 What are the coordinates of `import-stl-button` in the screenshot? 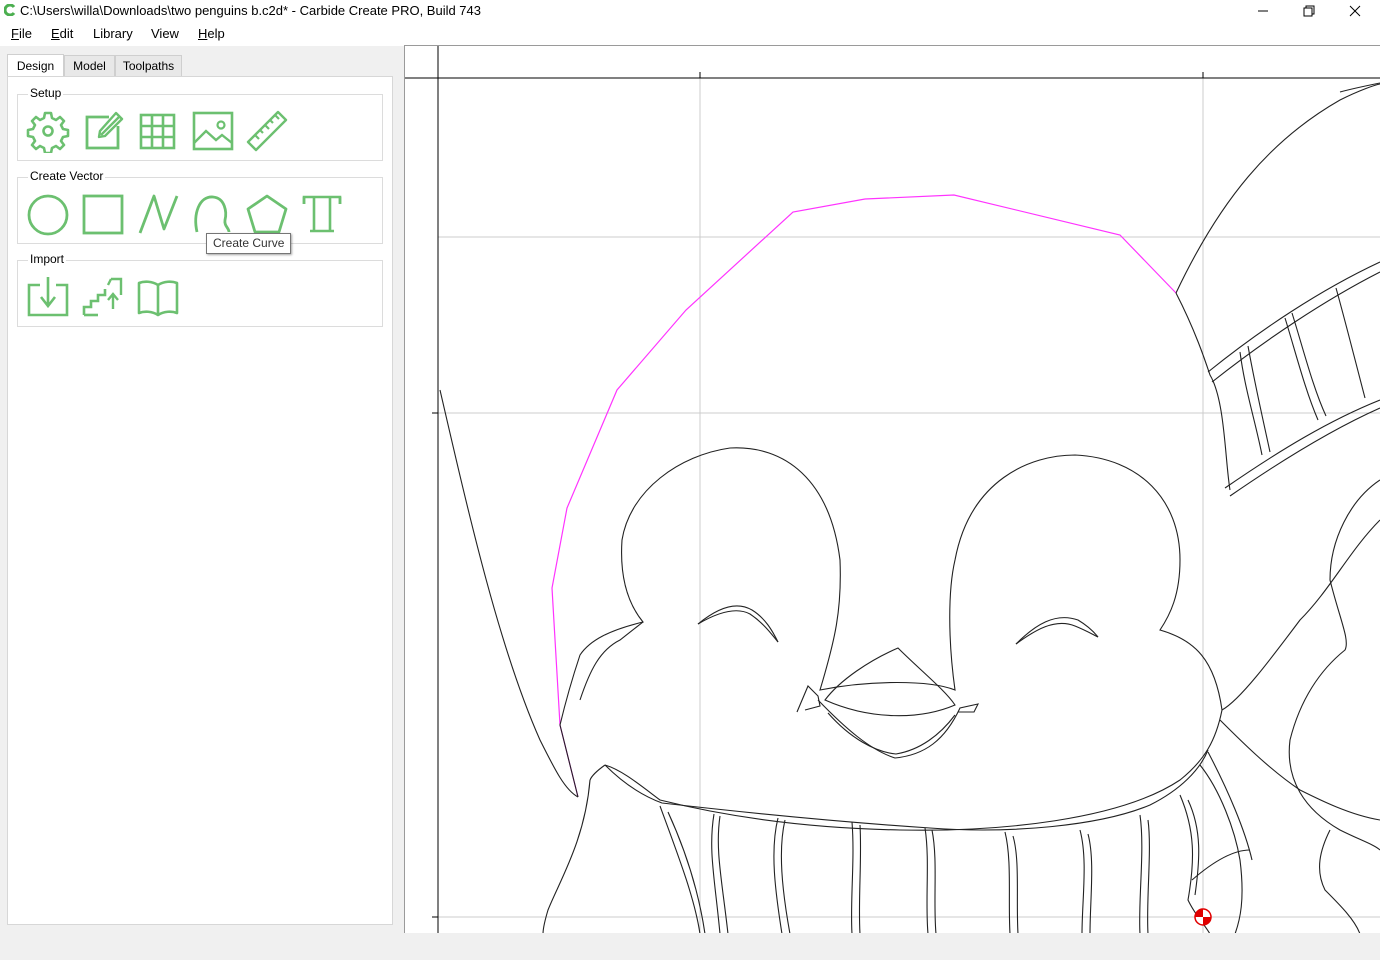 It's located at (103, 297).